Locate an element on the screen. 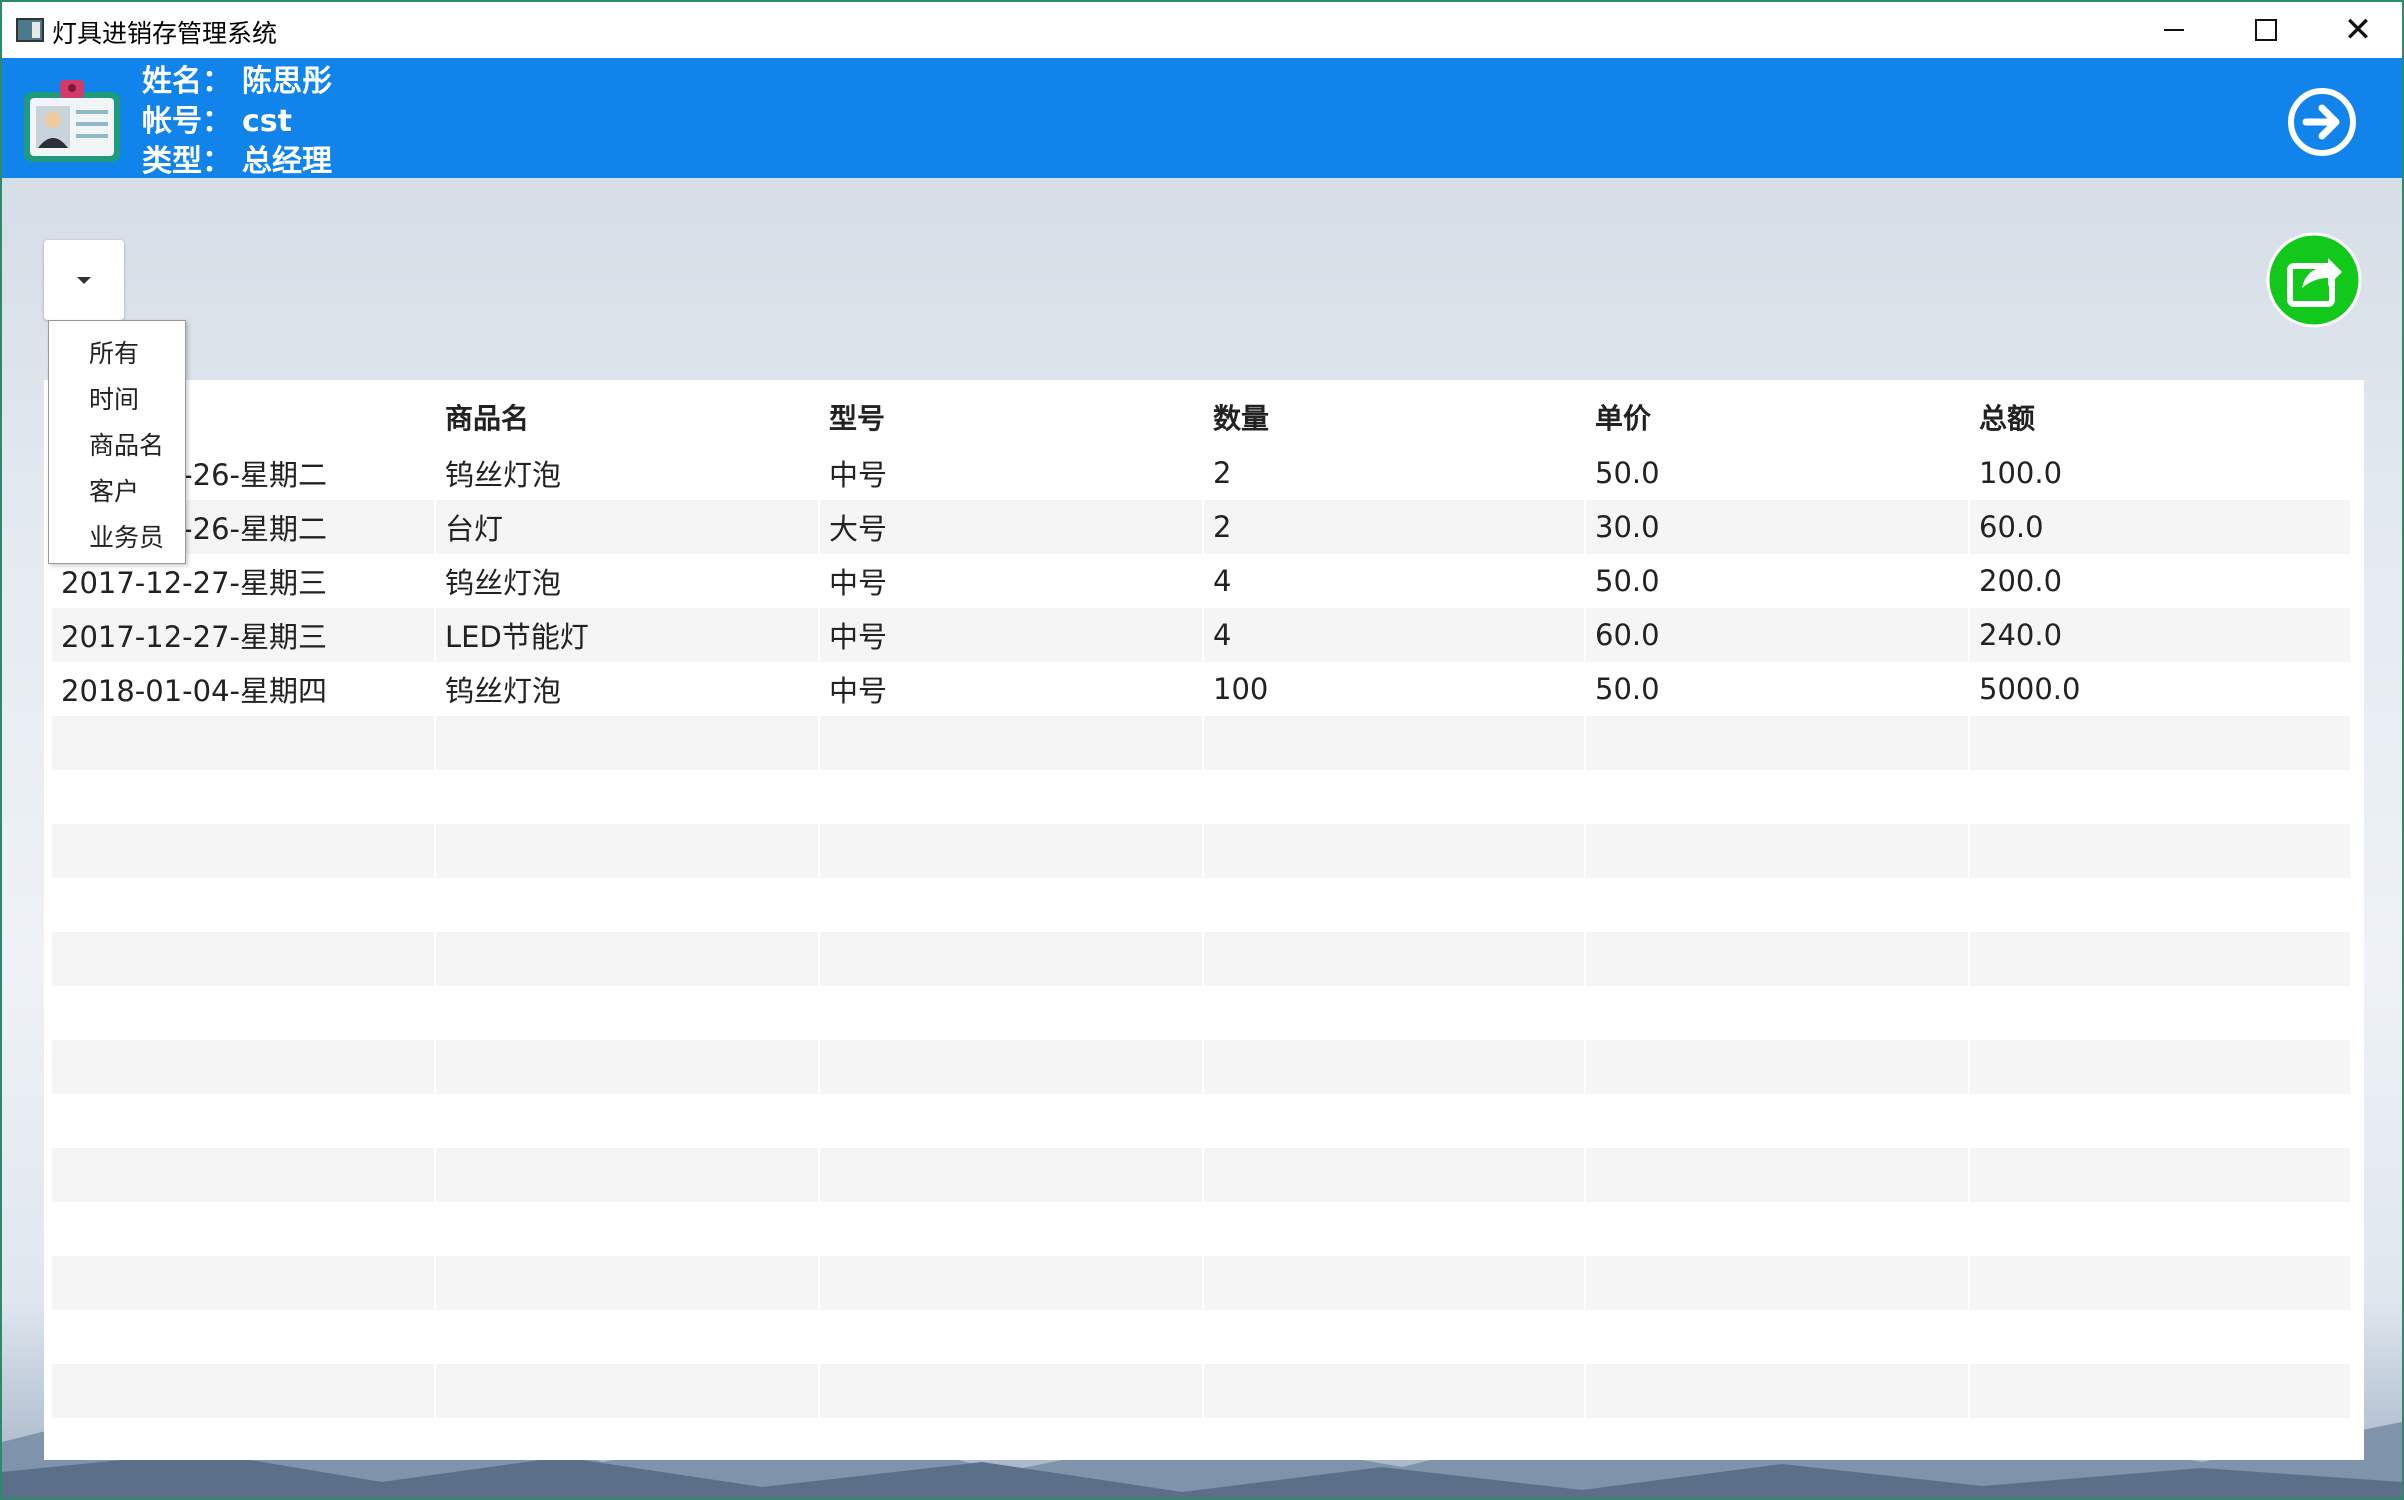 Image resolution: width=2404 pixels, height=1500 pixels. column-header-unit-price: 单价 is located at coordinates (1778, 417).